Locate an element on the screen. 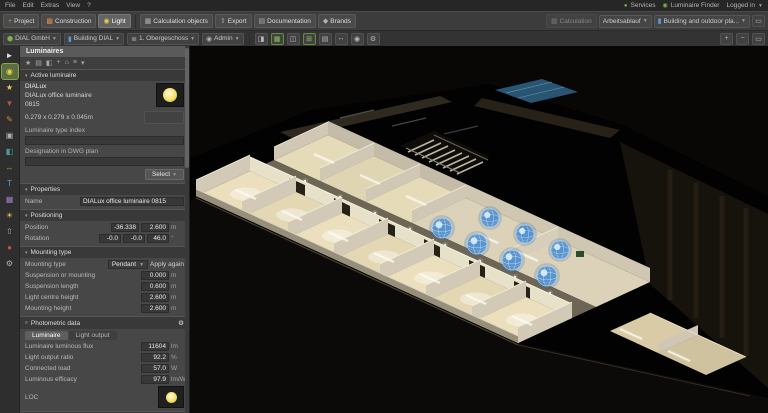 The image size is (768, 413). measure-icon: ↔ is located at coordinates (341, 38).